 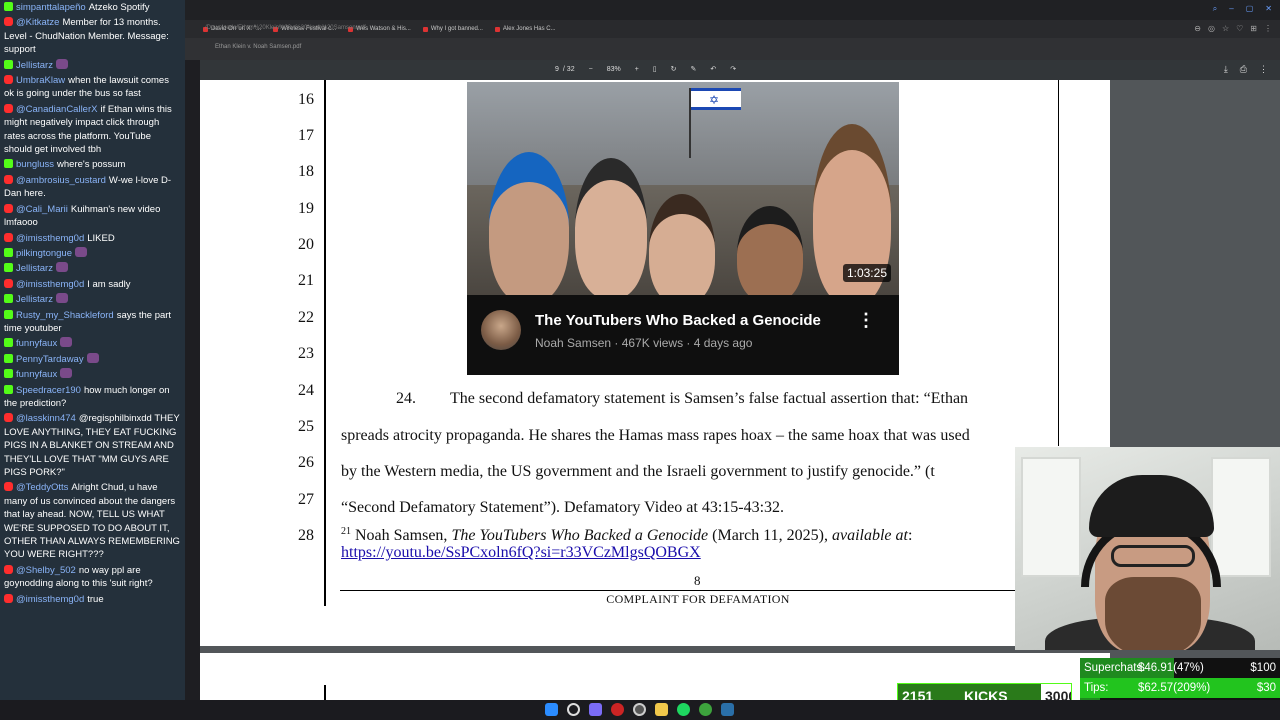 What do you see at coordinates (92, 284) in the screenshot?
I see `chat-message: @imissthemg0d I am sadly` at bounding box center [92, 284].